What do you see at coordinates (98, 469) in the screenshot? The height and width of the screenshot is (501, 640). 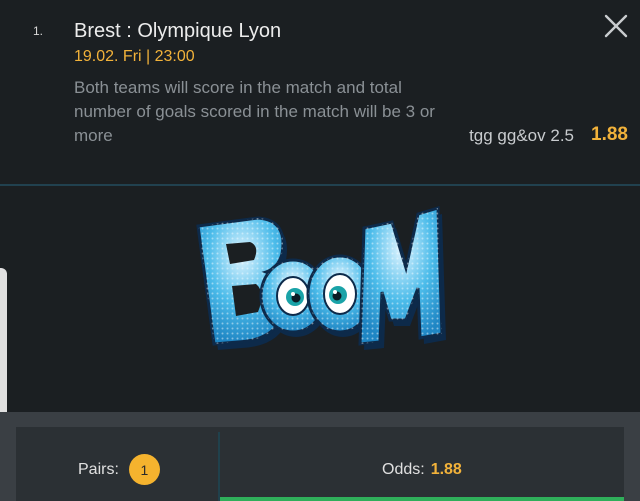 I see `pairs-label: Pairs:` at bounding box center [98, 469].